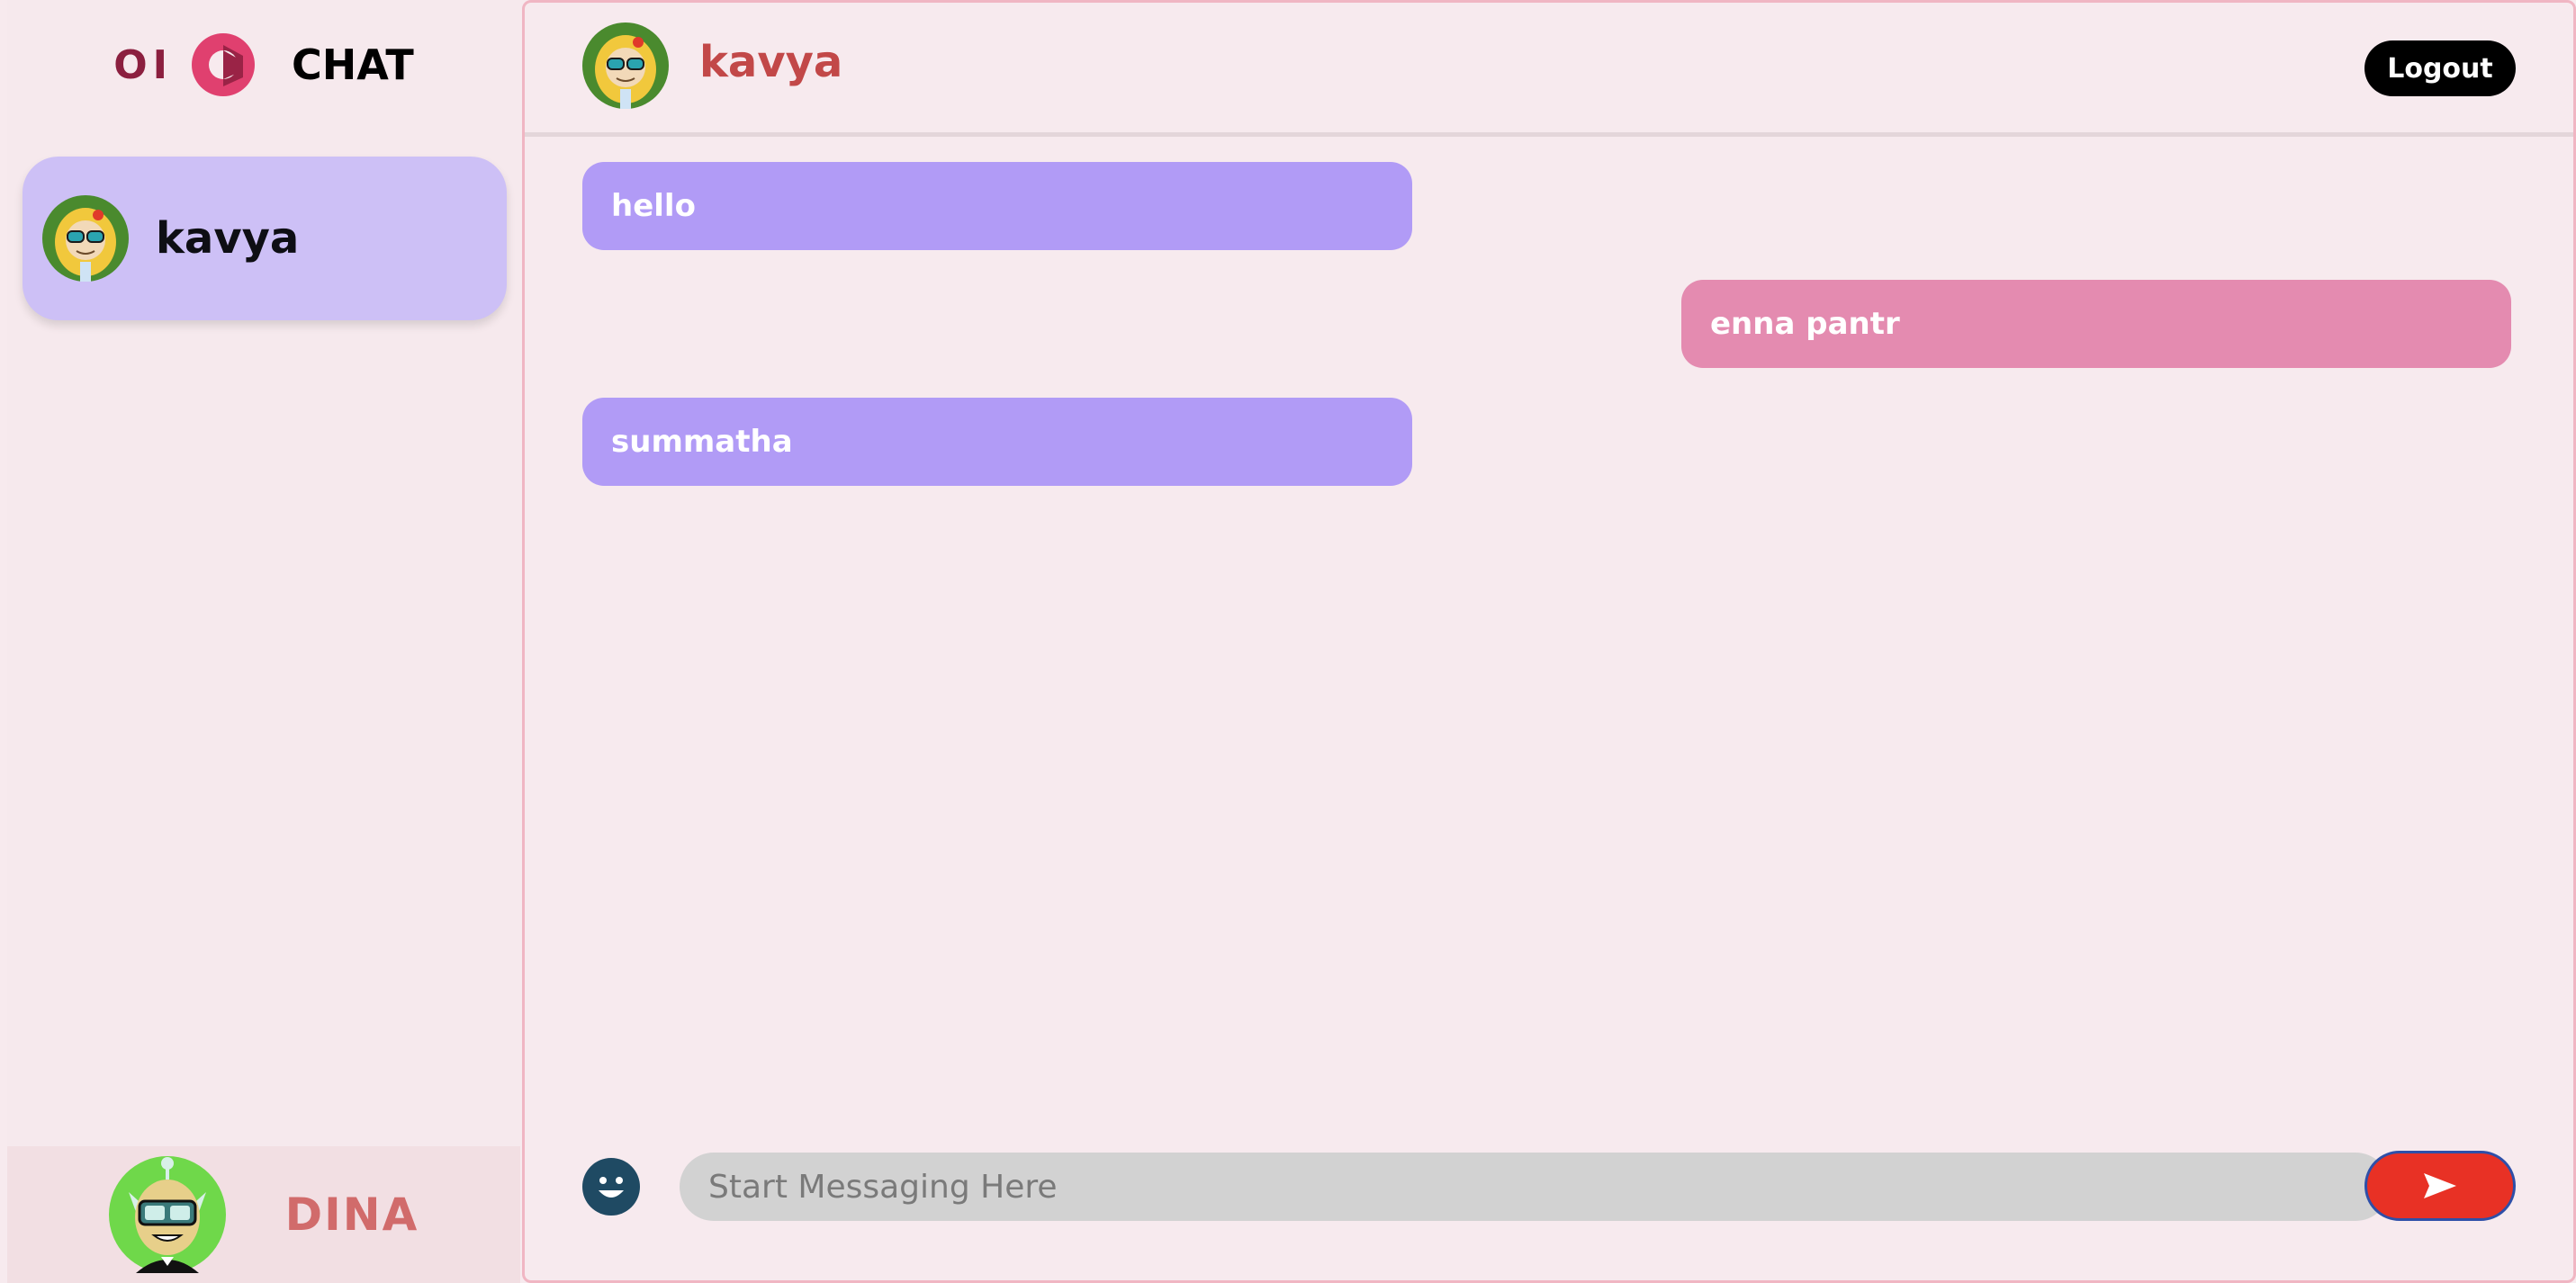 The width and height of the screenshot is (2576, 1283). What do you see at coordinates (997, 442) in the screenshot?
I see `message-incoming: summatha` at bounding box center [997, 442].